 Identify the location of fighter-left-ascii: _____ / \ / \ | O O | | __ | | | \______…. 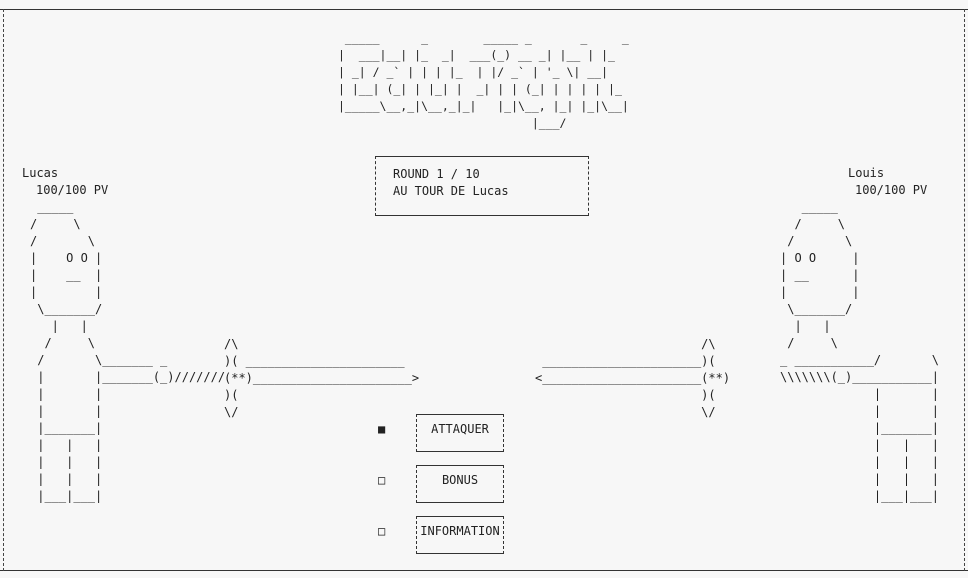
(128, 351).